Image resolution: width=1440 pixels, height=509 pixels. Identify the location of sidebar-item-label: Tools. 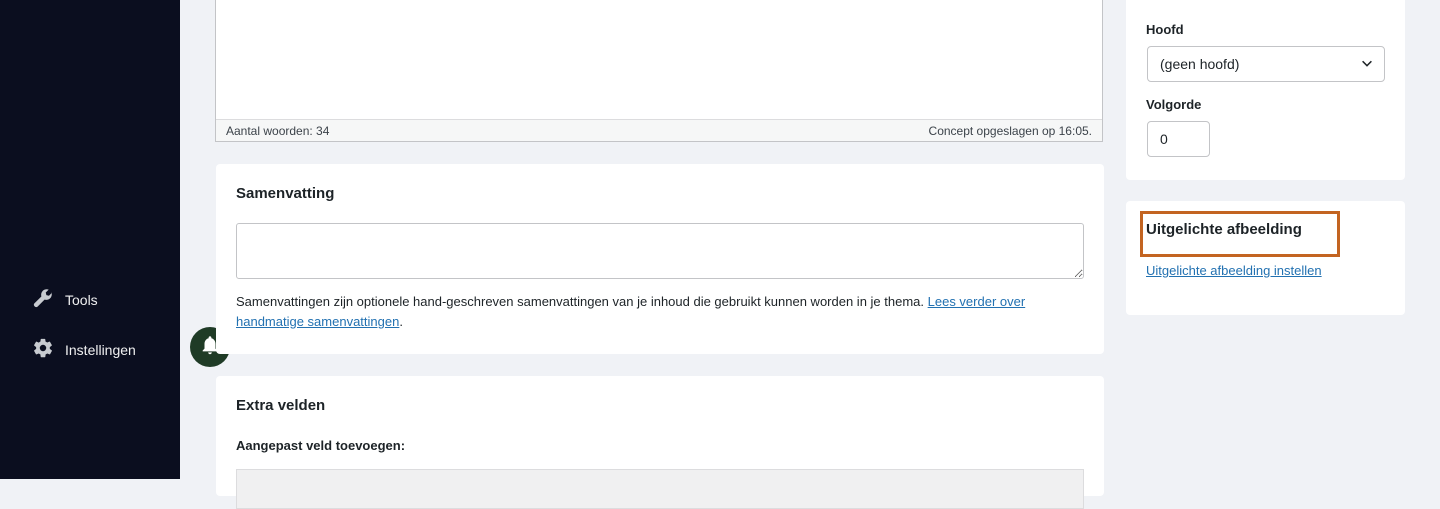
(81, 299).